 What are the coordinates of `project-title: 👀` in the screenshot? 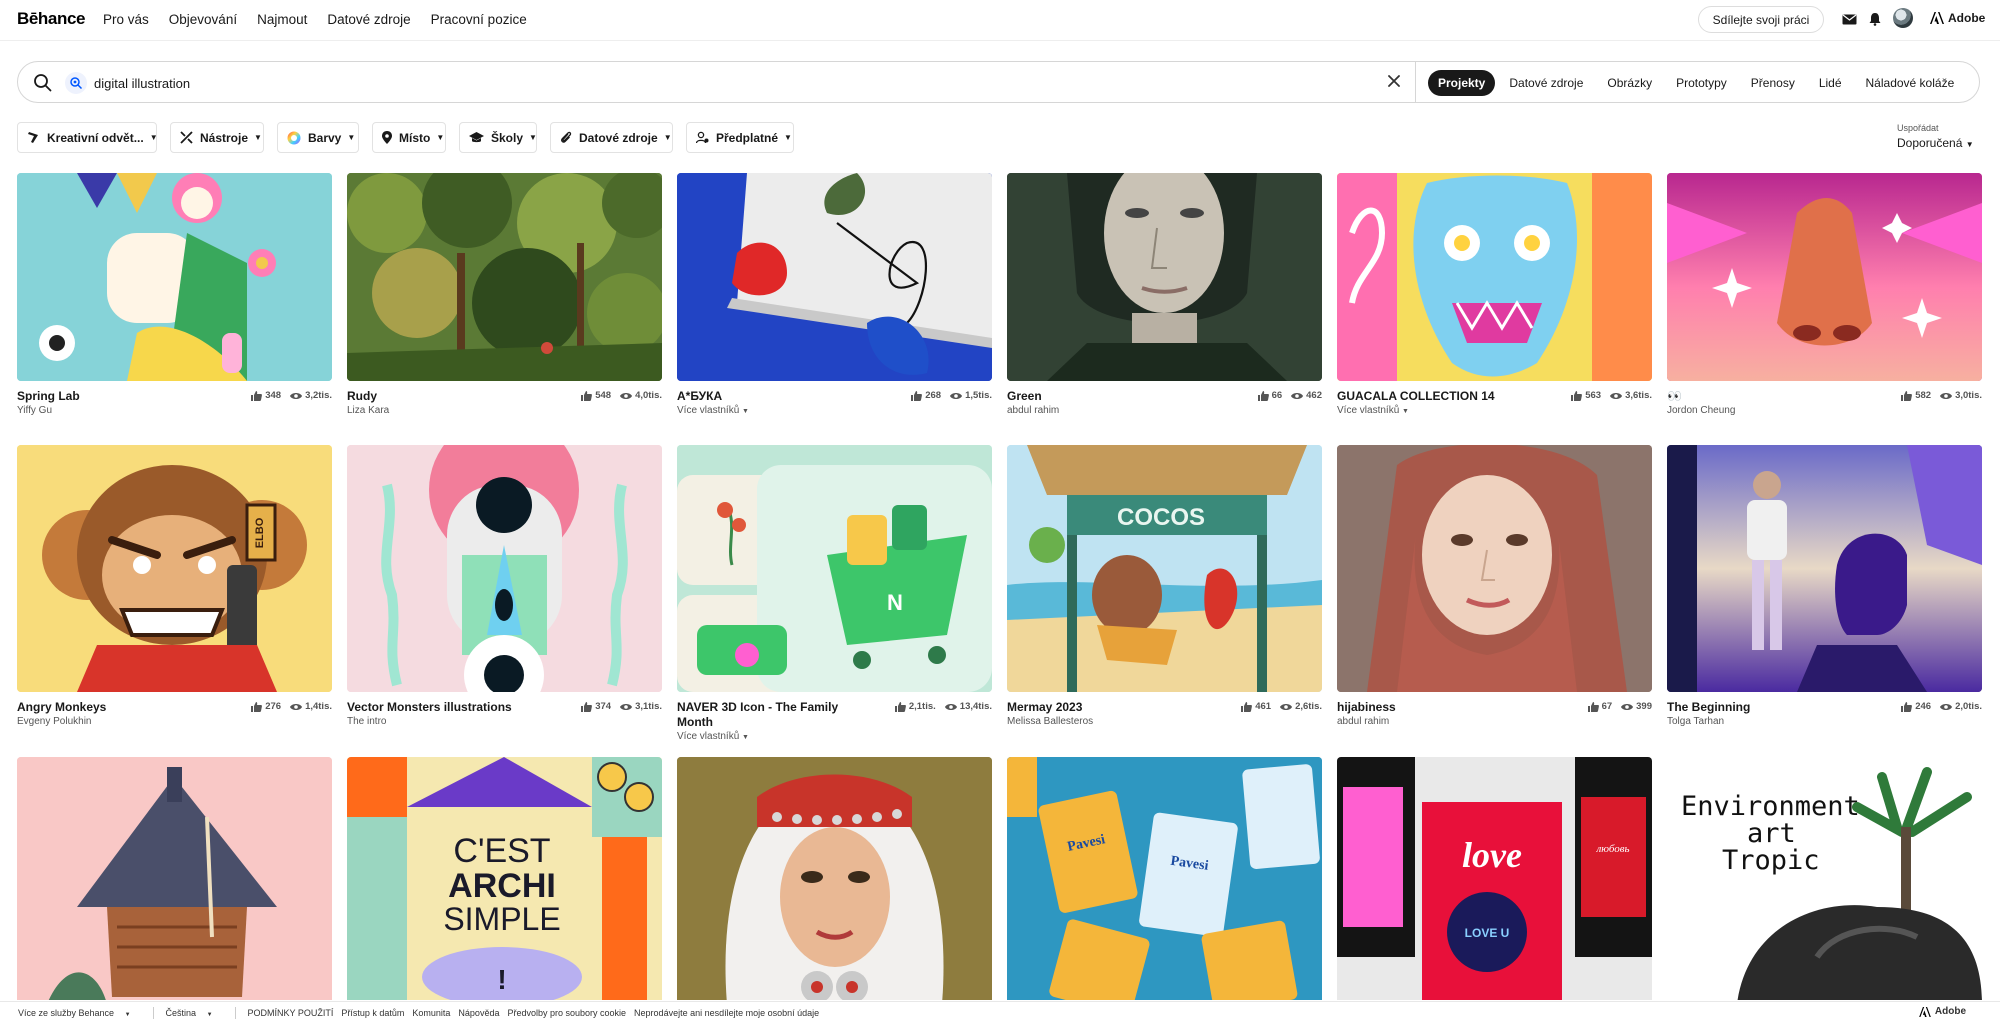 It's located at (1767, 396).